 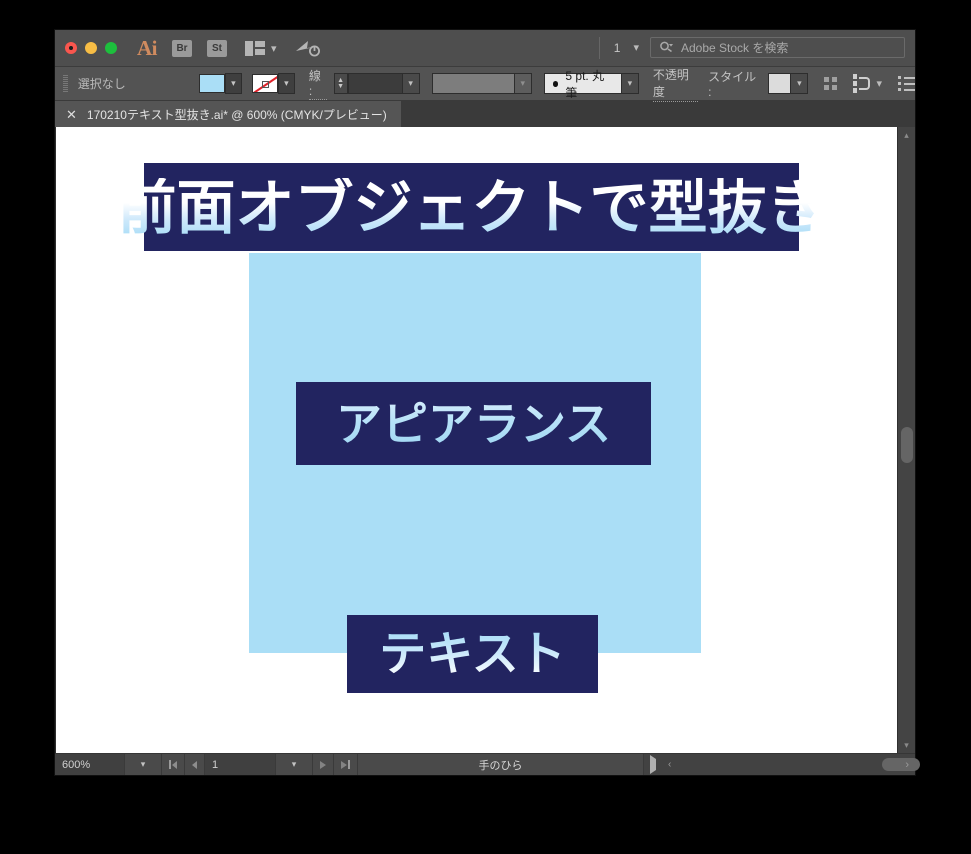 I want to click on close-icon: ✕, so click(x=71, y=114).